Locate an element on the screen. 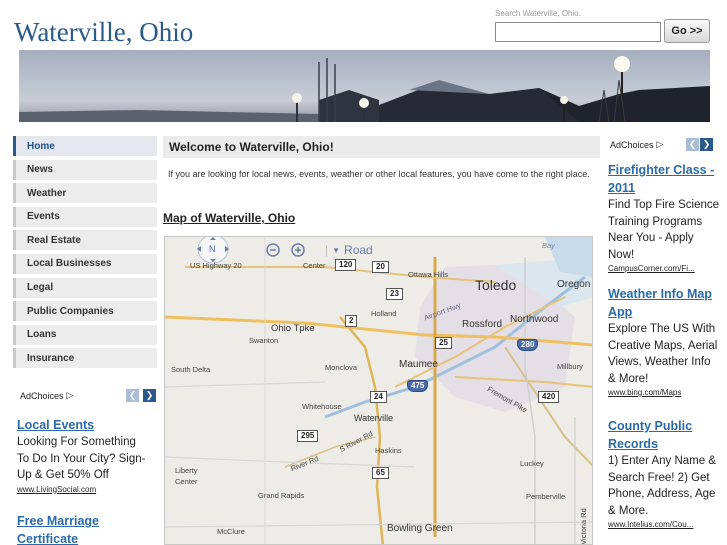 This screenshot has height=545, width=727. map-city-label: Bowling Green is located at coordinates (420, 528).